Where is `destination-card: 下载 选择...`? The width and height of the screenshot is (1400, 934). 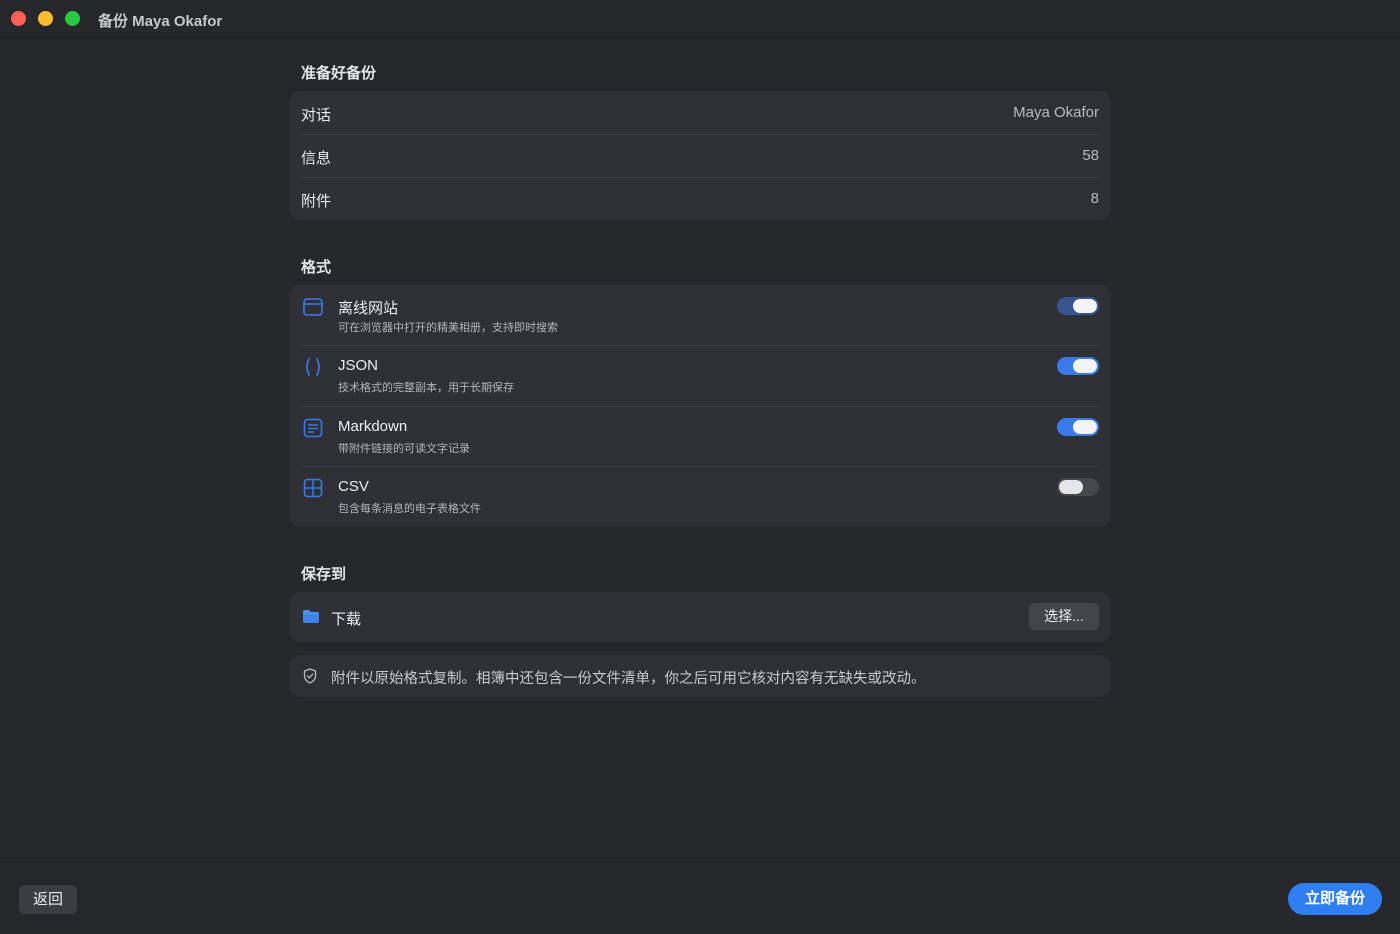 destination-card: 下载 选择... is located at coordinates (700, 617).